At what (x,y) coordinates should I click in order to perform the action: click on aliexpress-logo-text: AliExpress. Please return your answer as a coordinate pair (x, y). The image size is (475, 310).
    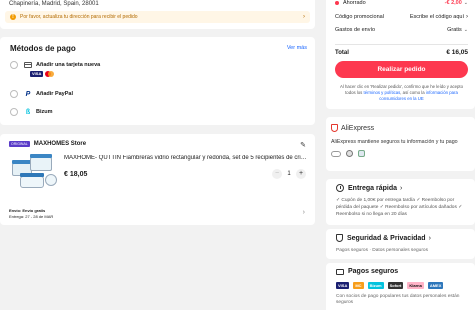
    Looking at the image, I should click on (358, 128).